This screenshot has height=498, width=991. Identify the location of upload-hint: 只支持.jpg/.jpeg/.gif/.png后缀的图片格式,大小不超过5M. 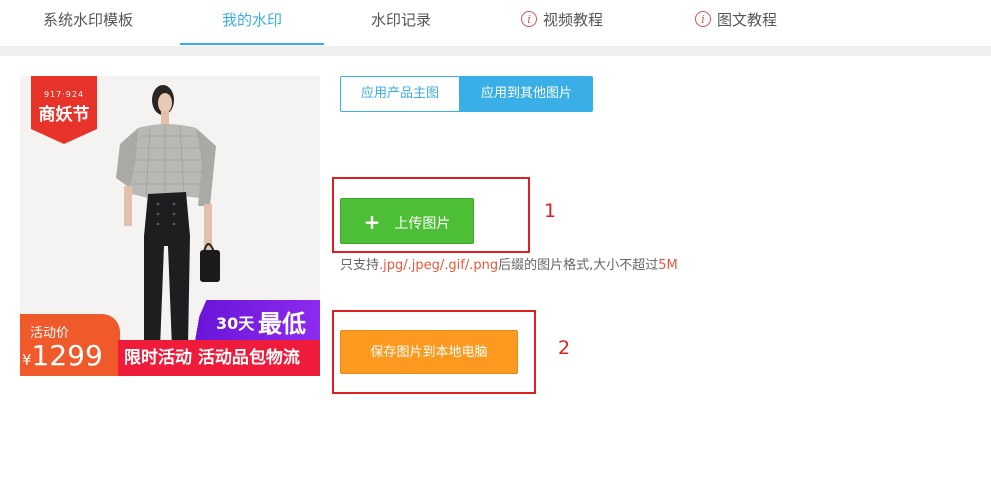
(509, 263).